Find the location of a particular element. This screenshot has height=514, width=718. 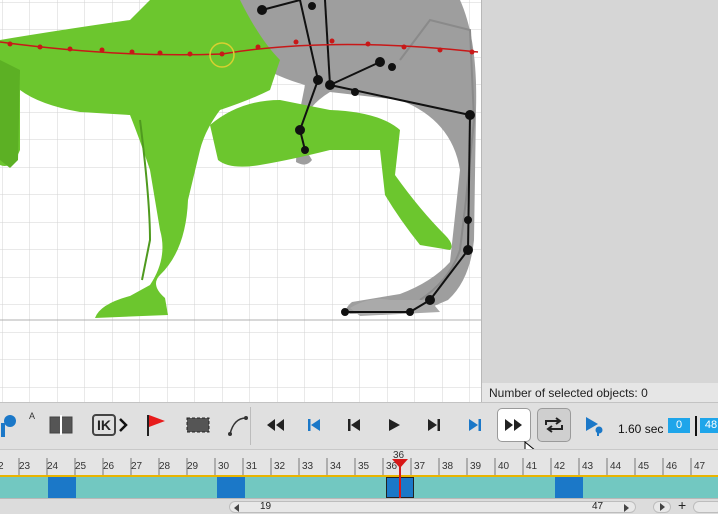

selection-status-bar: Number of selected objects: 0 is located at coordinates (599, 392).